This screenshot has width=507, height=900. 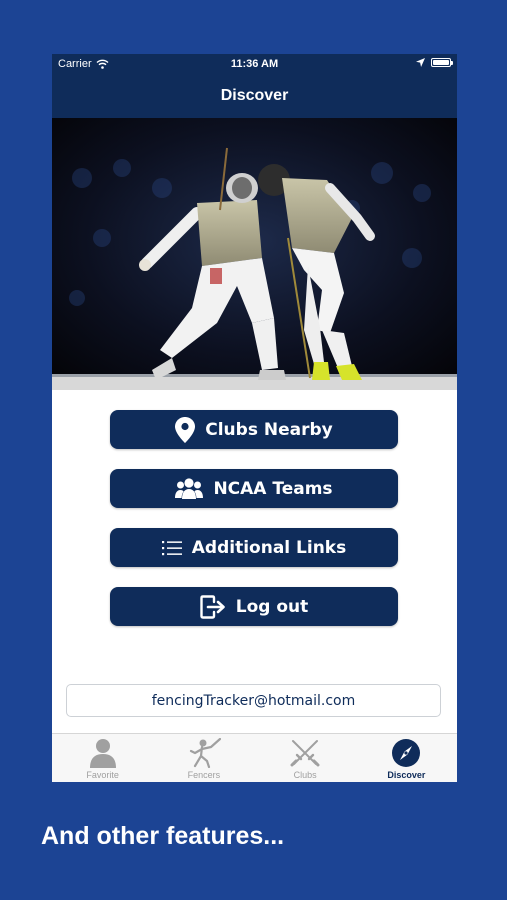 I want to click on person-icon, so click(x=102, y=753).